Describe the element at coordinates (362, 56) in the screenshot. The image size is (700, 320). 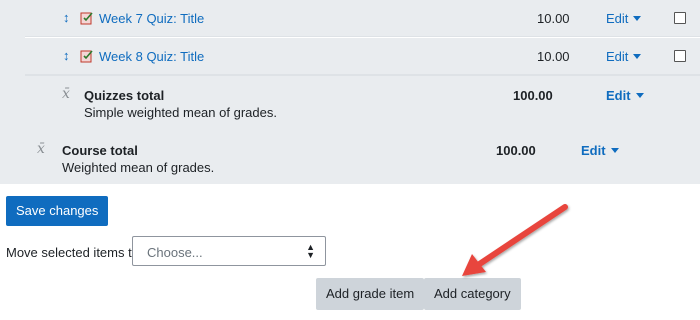
I see `table-row: ↕ Week 8 Quiz: Title 10.00 Edit` at that location.